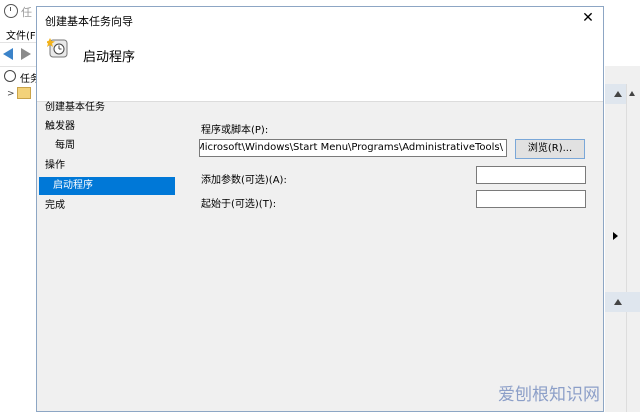  Describe the element at coordinates (24, 93) in the screenshot. I see `folder-icon` at that location.